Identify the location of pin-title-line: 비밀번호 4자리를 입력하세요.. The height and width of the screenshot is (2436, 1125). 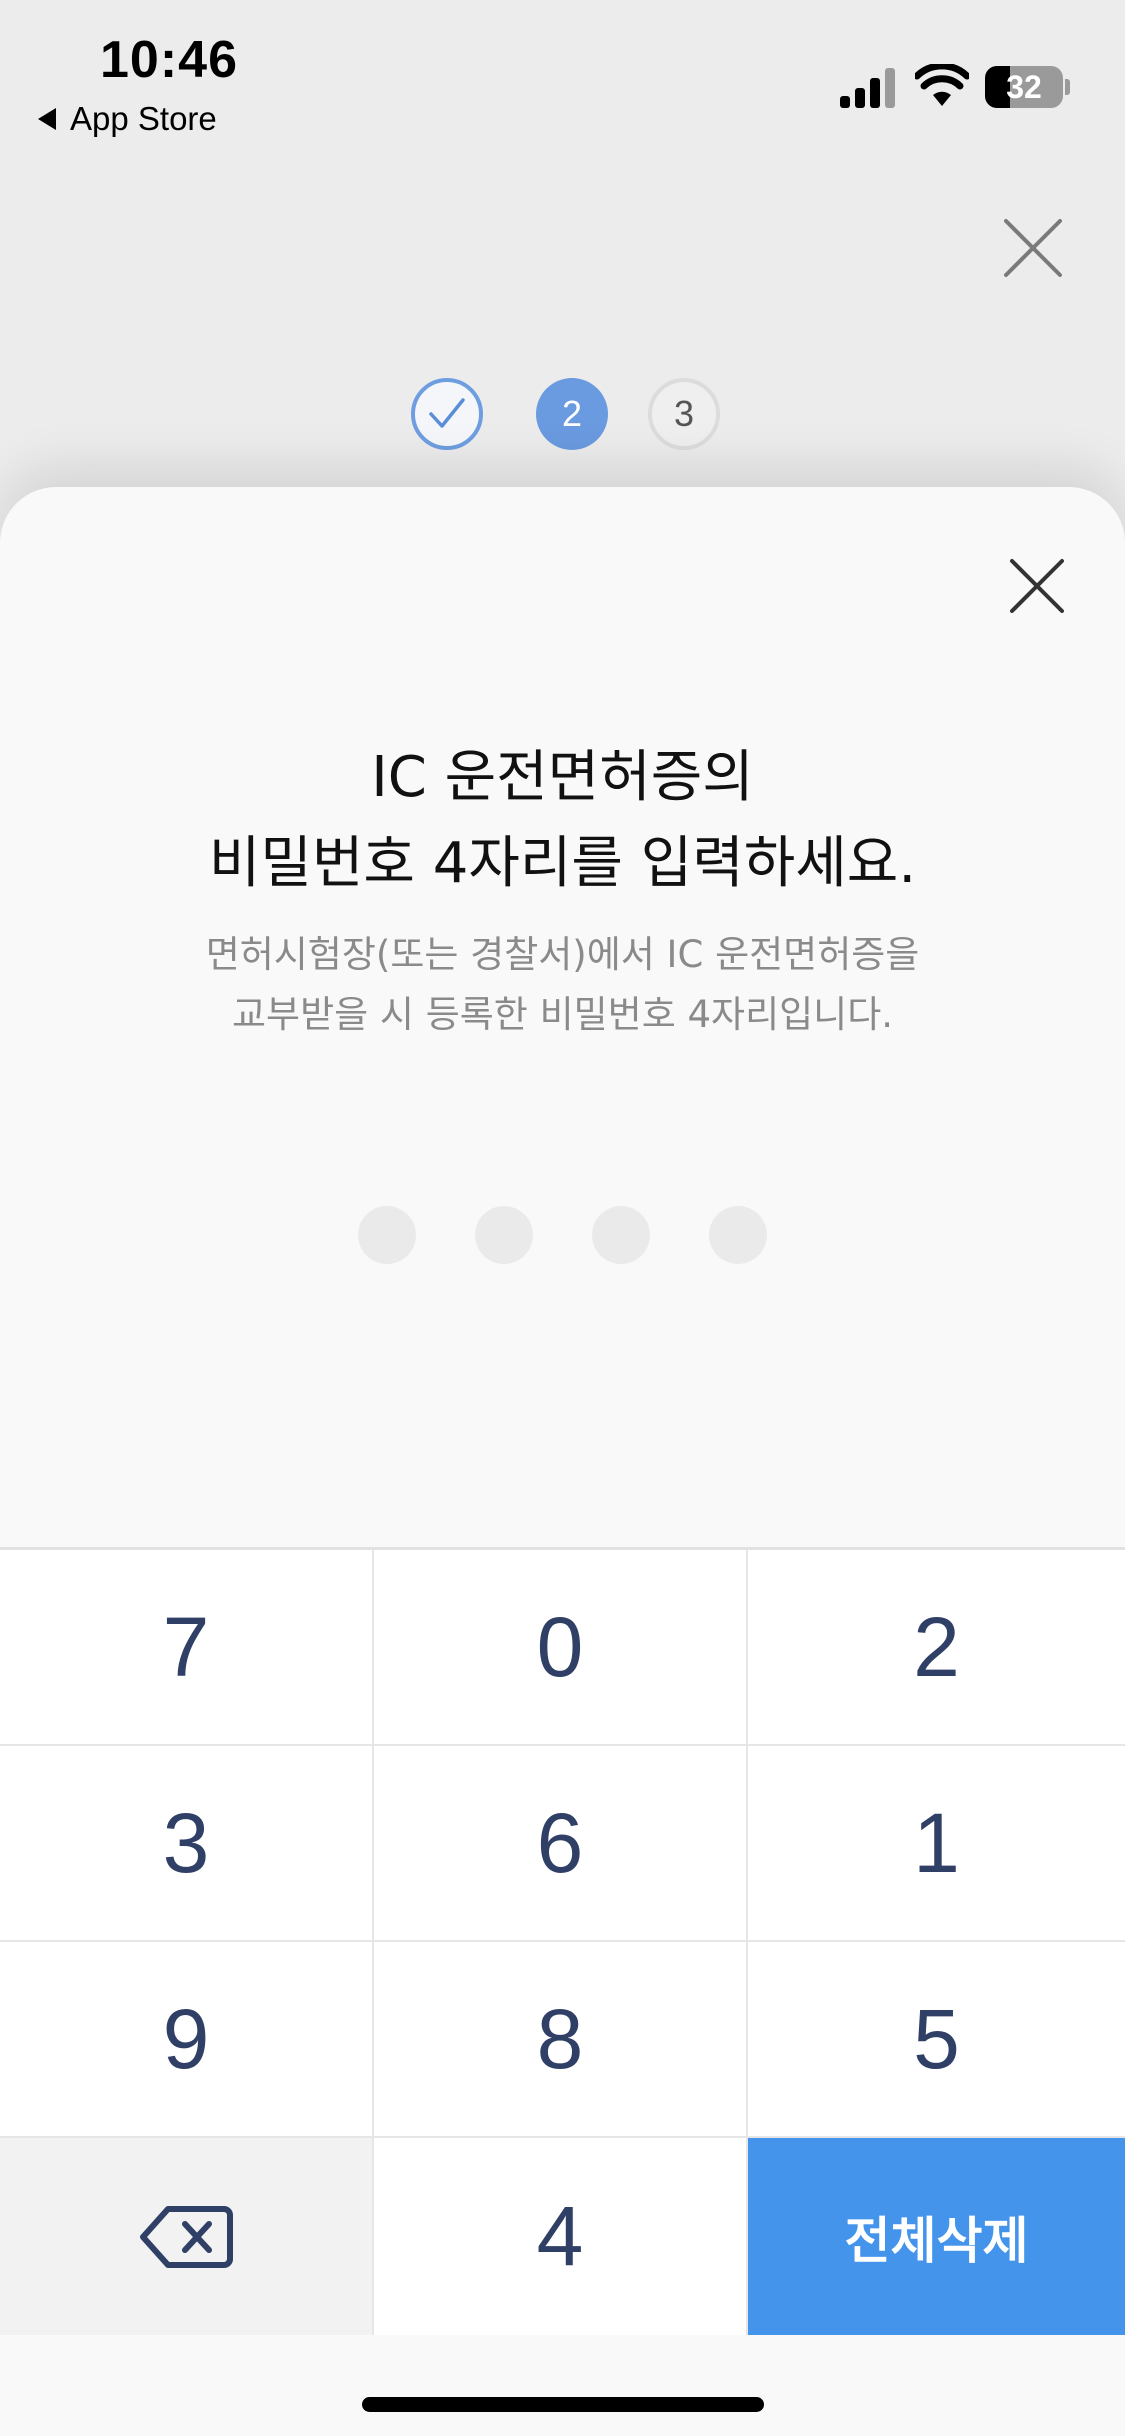
(562, 863).